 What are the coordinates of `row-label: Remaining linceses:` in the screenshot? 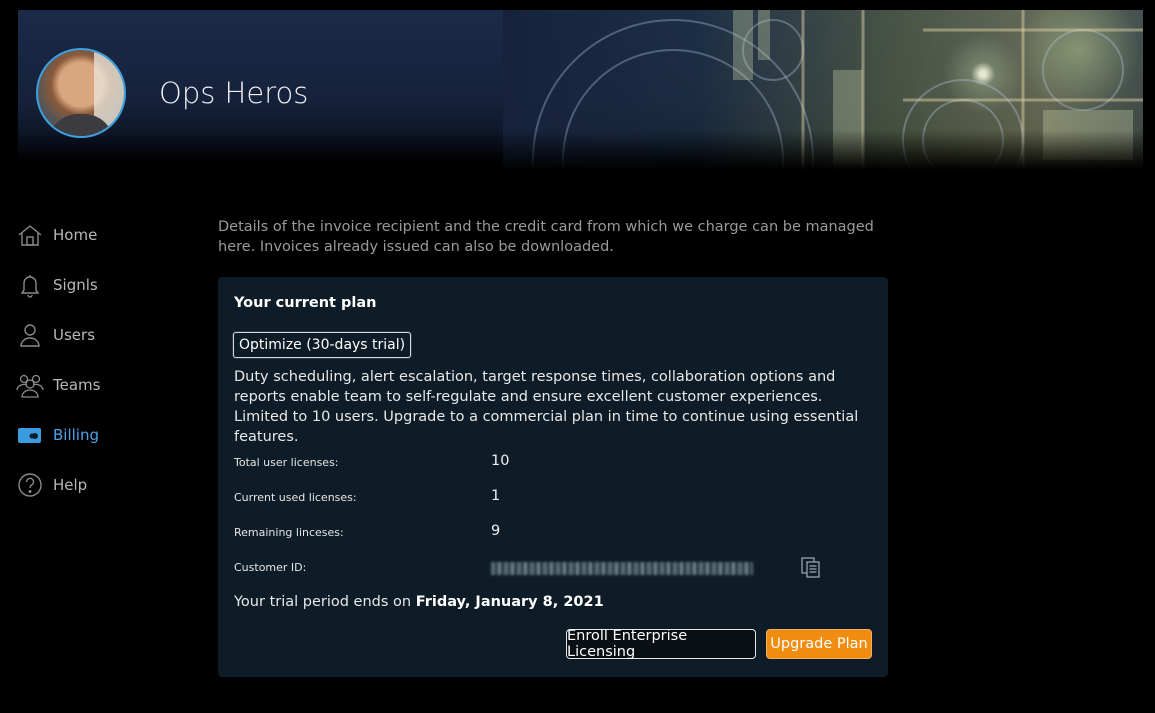 It's located at (289, 532).